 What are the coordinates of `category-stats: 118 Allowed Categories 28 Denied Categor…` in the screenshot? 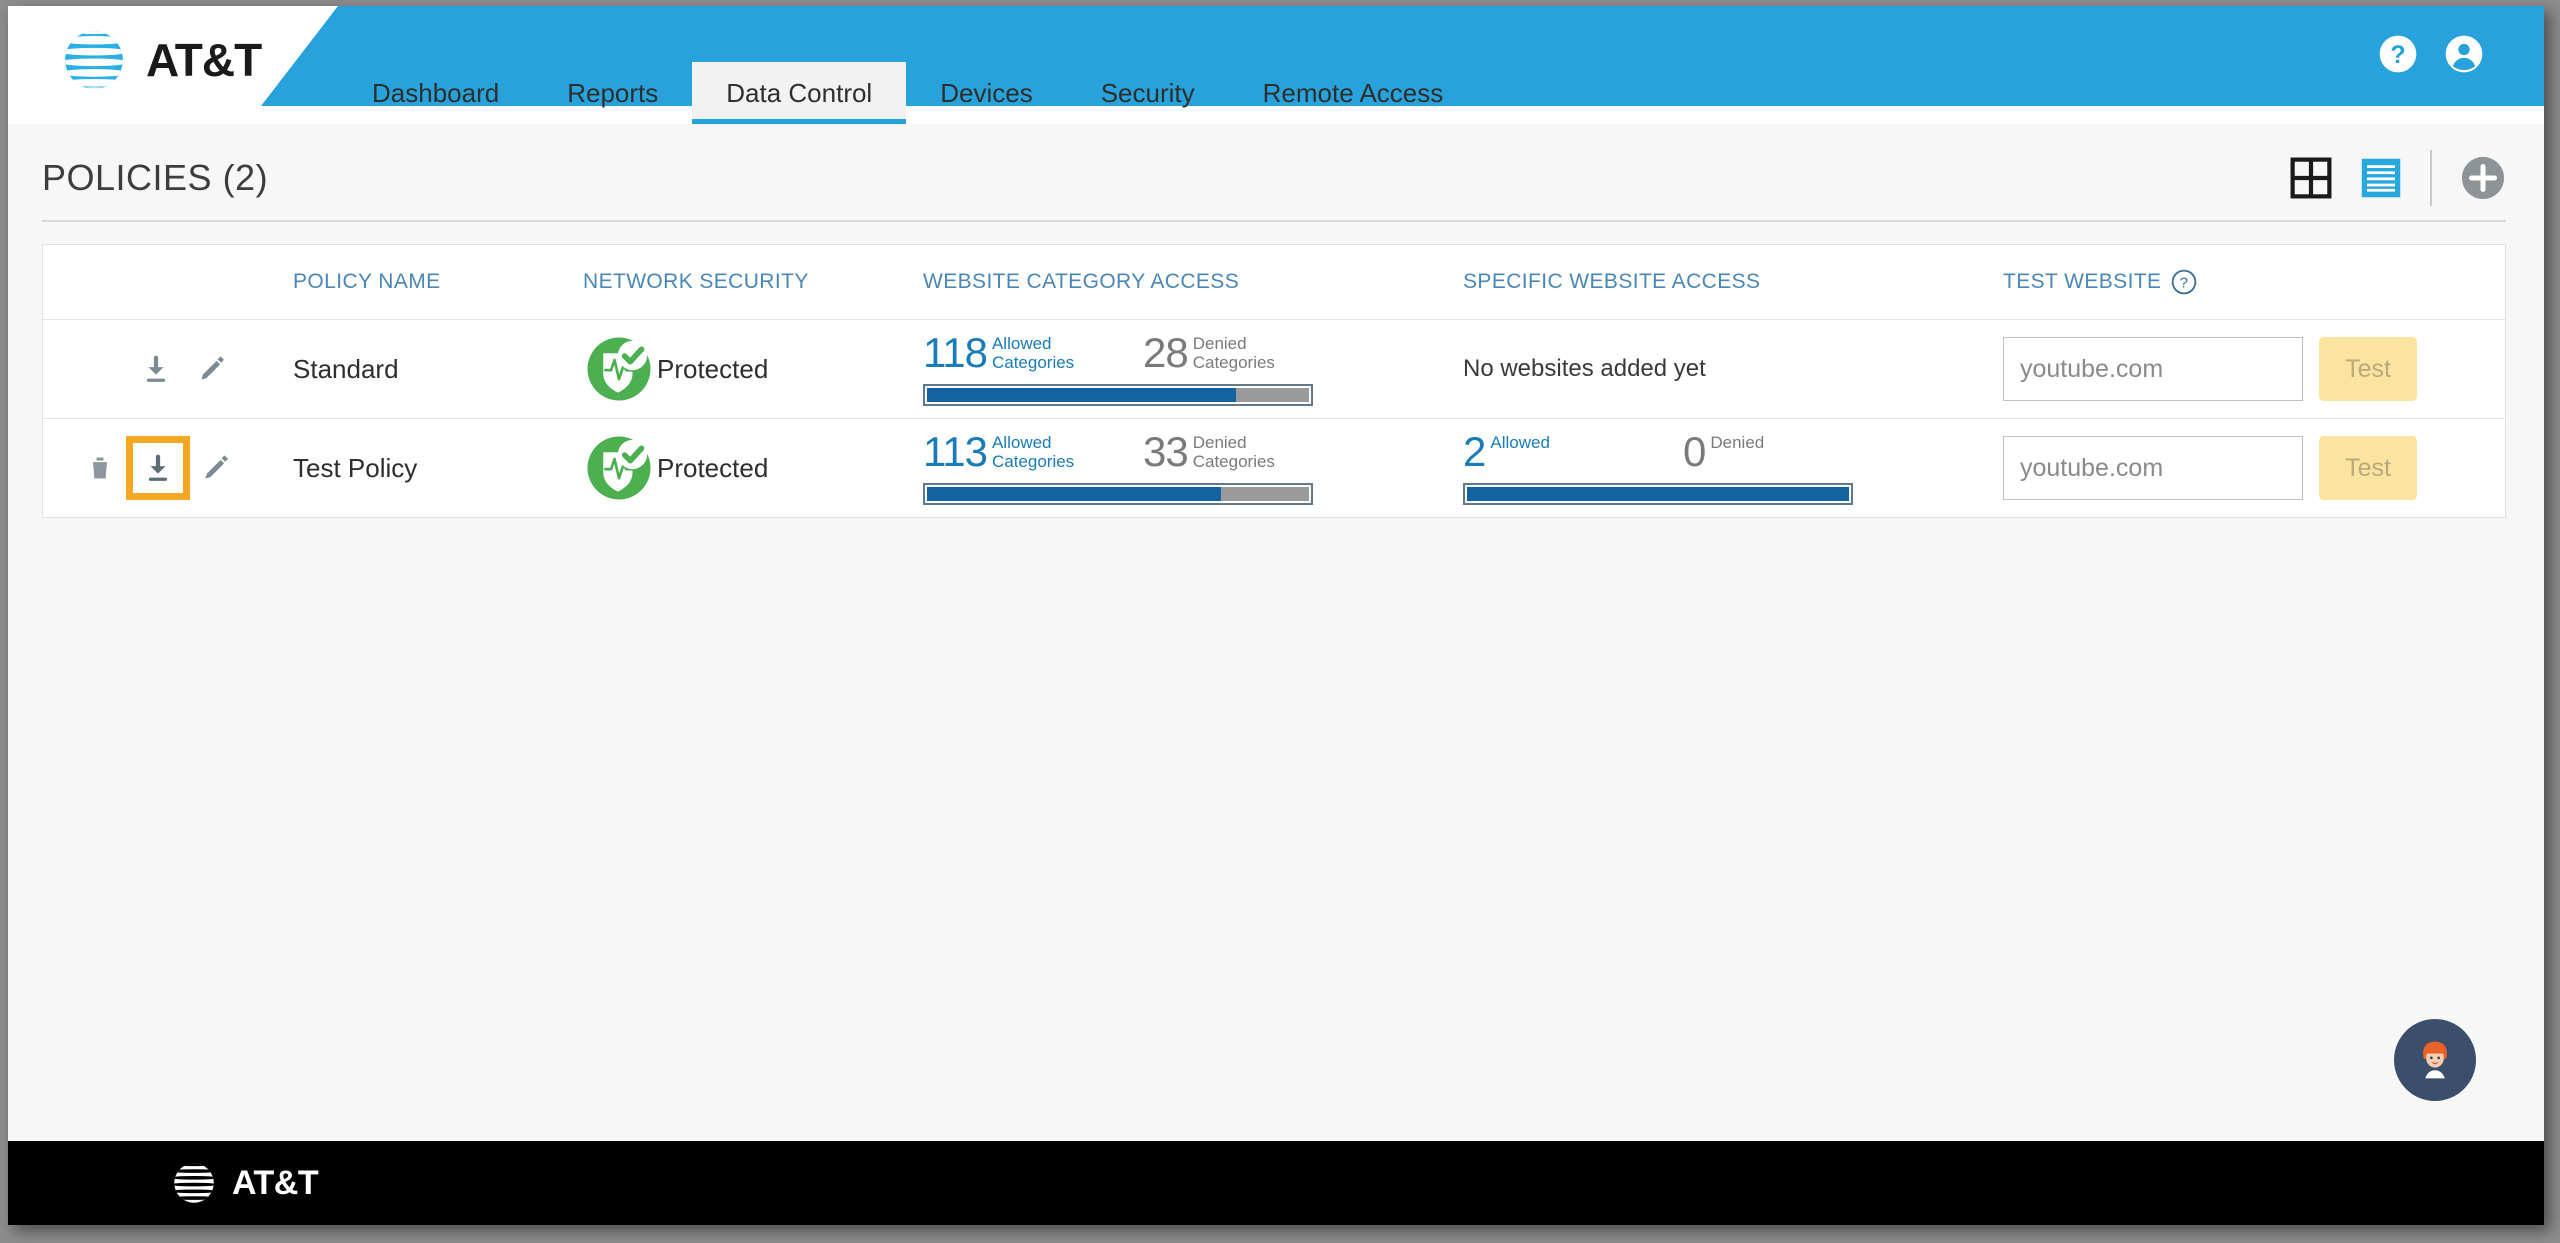 It's located at (1193, 369).